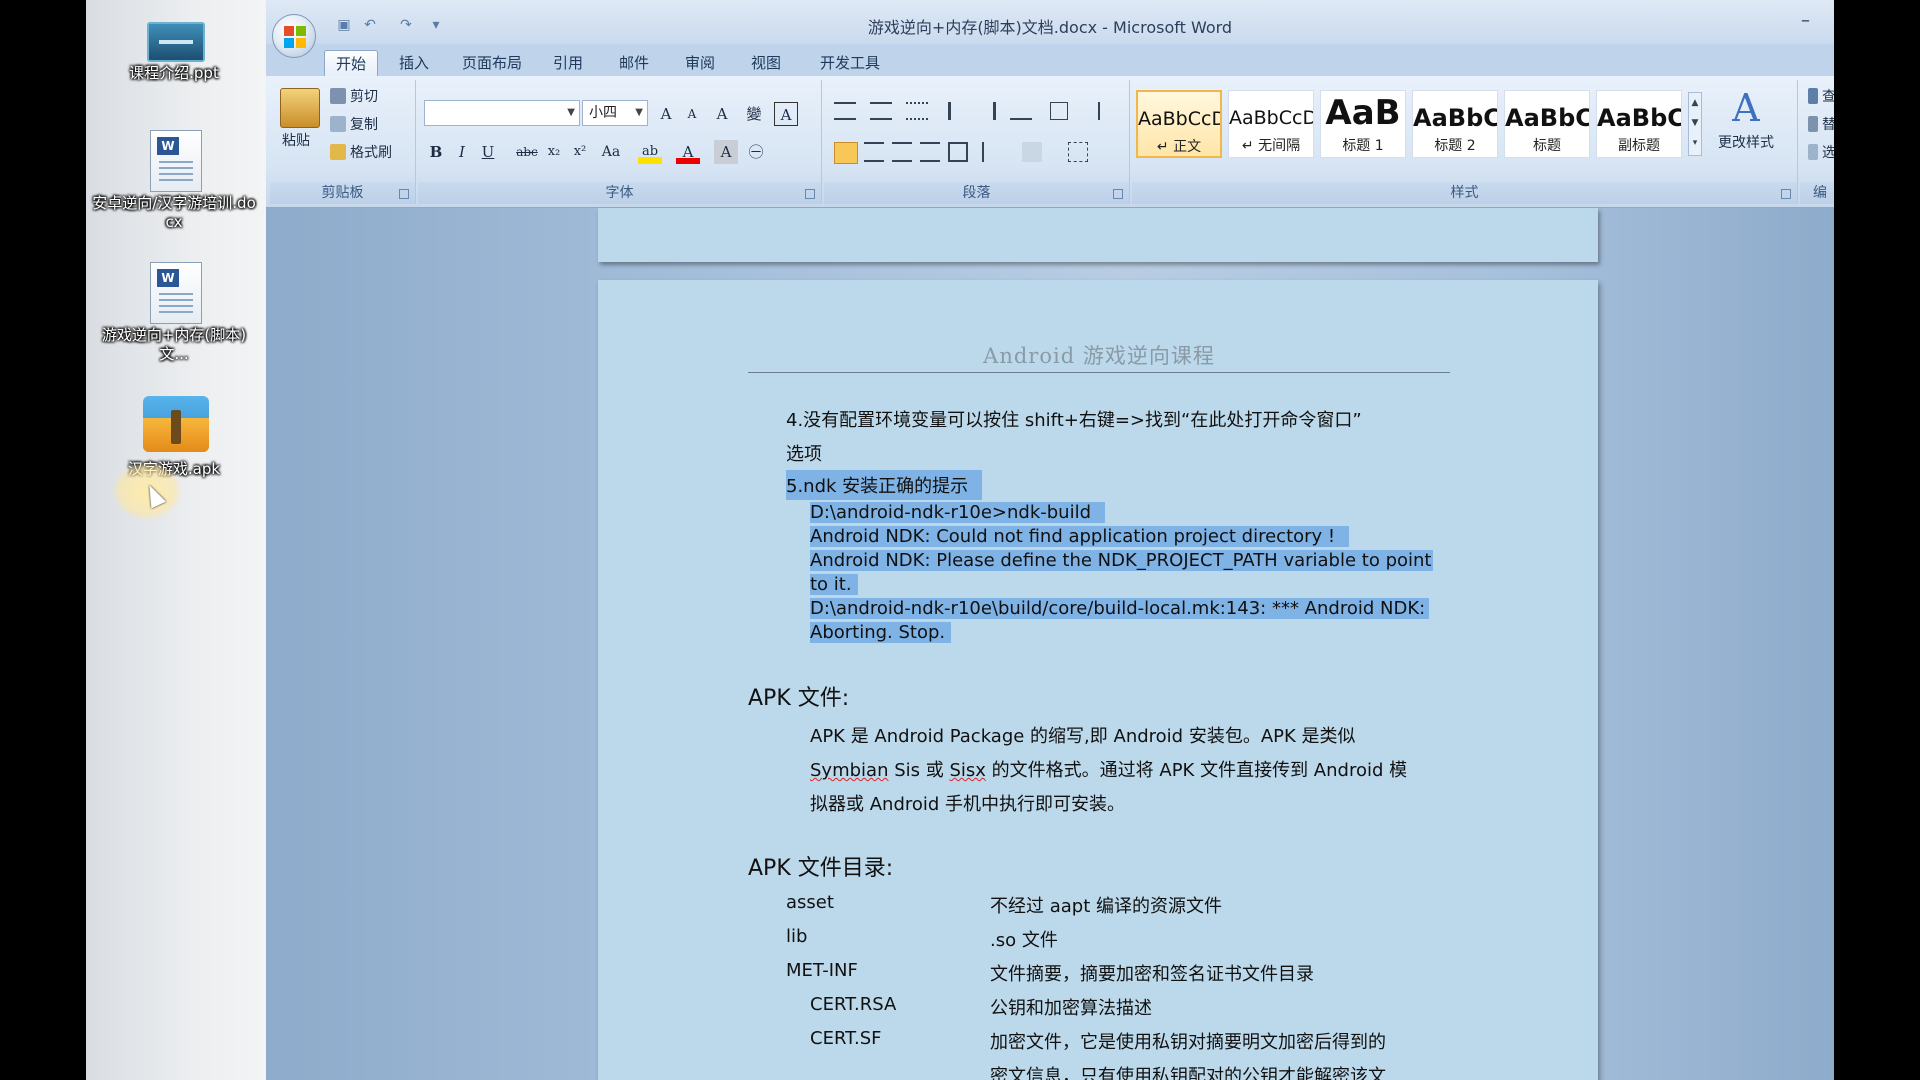  Describe the element at coordinates (968, 804) in the screenshot. I see `apk-desc-line3: 拟器或 Android 手机中执行即可安装。` at that location.